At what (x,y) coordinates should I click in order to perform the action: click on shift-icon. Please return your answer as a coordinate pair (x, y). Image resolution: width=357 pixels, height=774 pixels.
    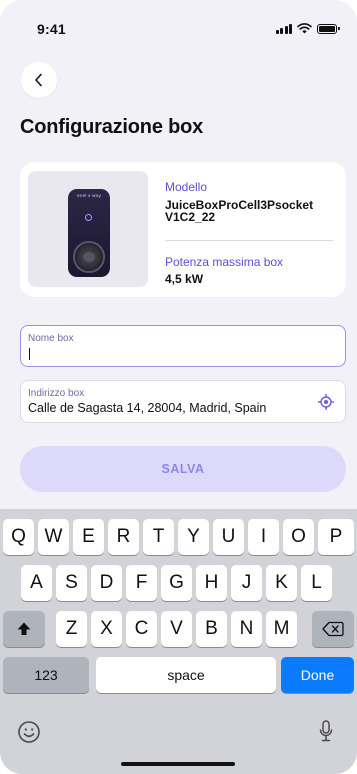
    Looking at the image, I should click on (24, 628).